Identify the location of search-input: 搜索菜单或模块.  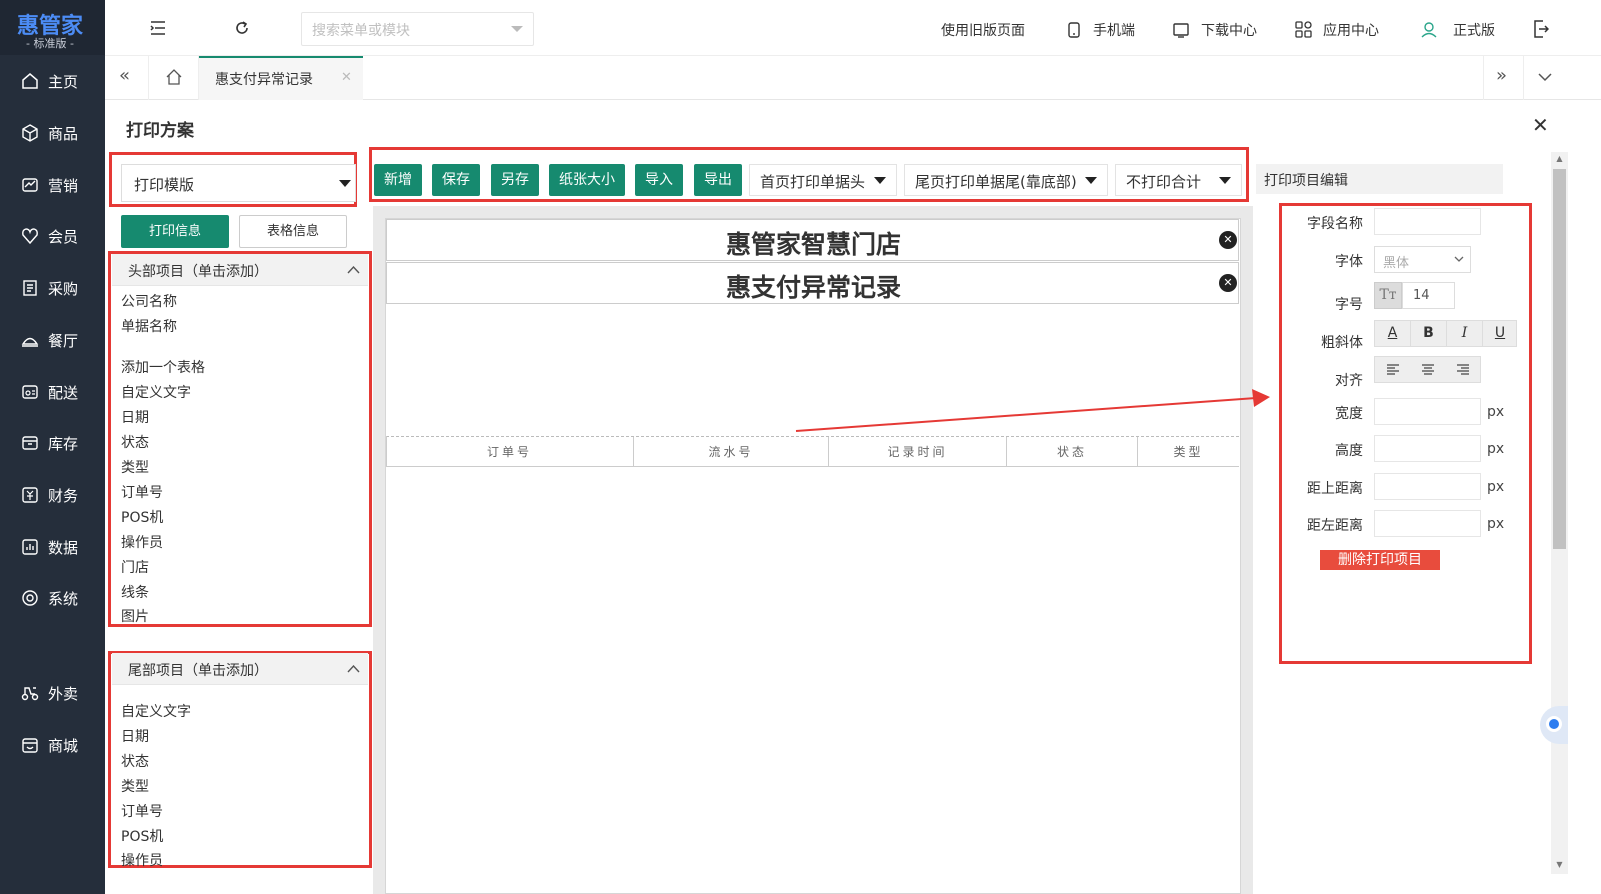
(417, 29).